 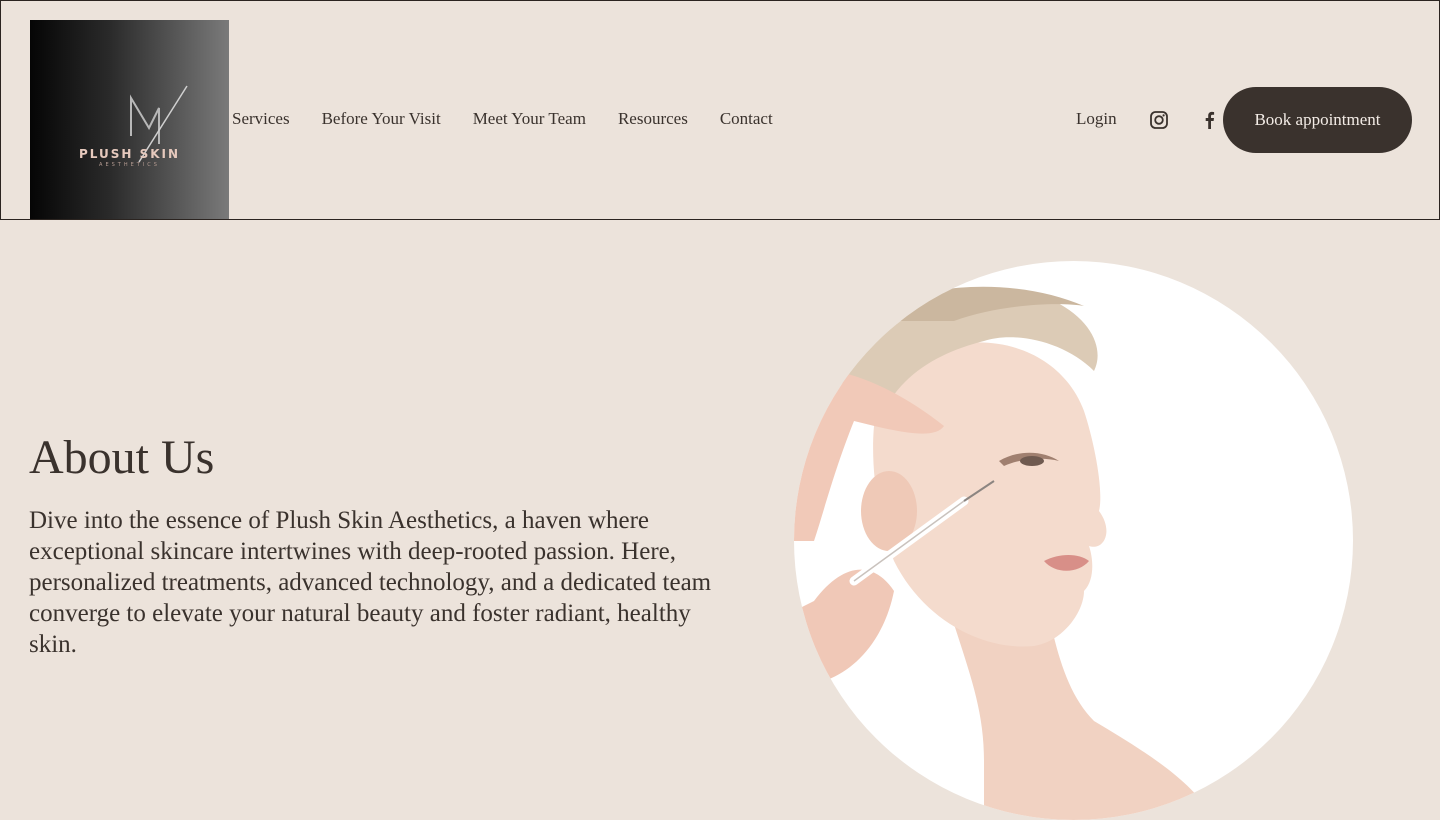 I want to click on book-appointment-button: Book appointment, so click(x=1317, y=120).